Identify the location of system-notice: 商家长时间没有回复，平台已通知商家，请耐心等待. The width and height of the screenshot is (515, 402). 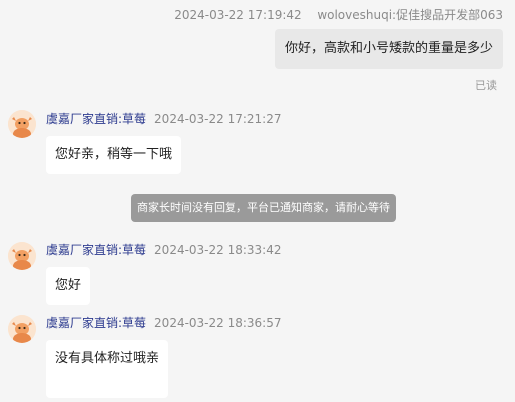
(263, 208).